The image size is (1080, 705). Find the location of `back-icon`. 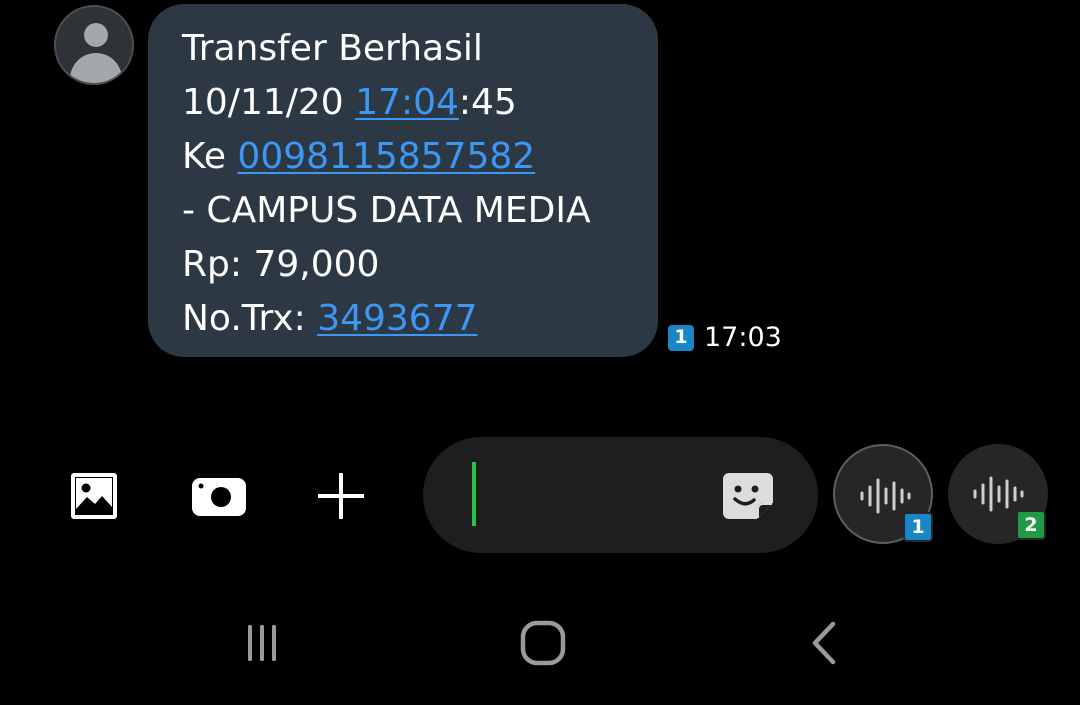

back-icon is located at coordinates (824, 643).